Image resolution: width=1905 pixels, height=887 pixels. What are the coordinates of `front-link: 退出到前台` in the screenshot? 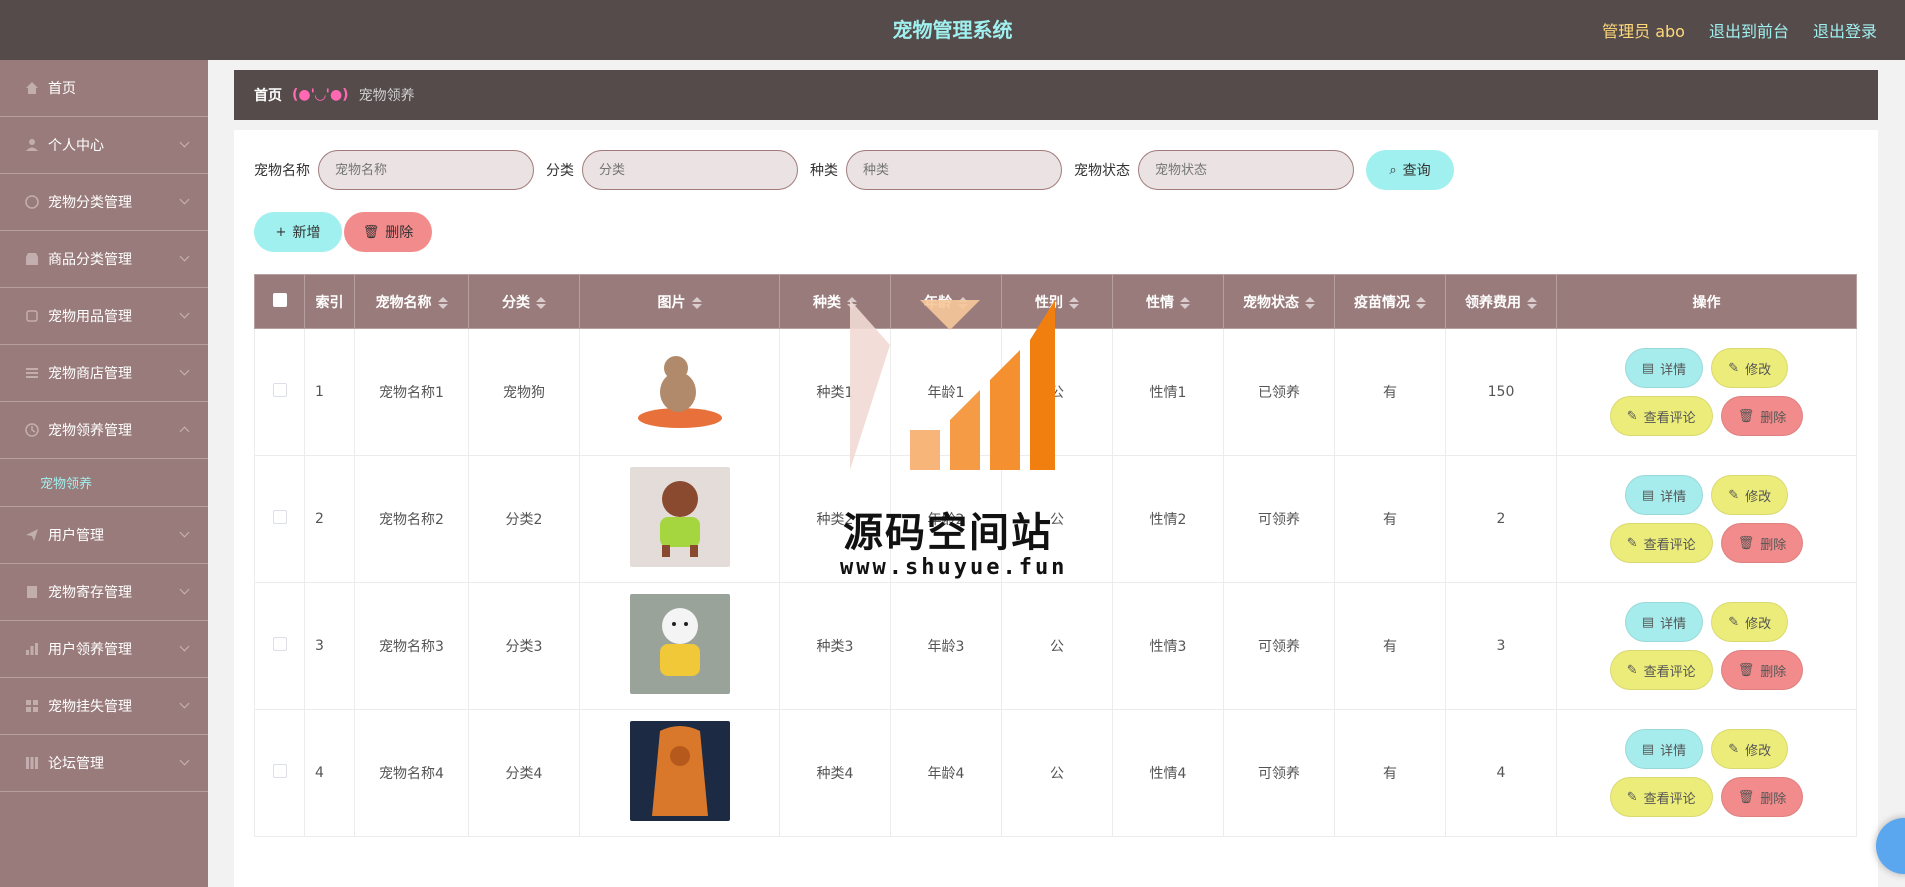 It's located at (1749, 30).